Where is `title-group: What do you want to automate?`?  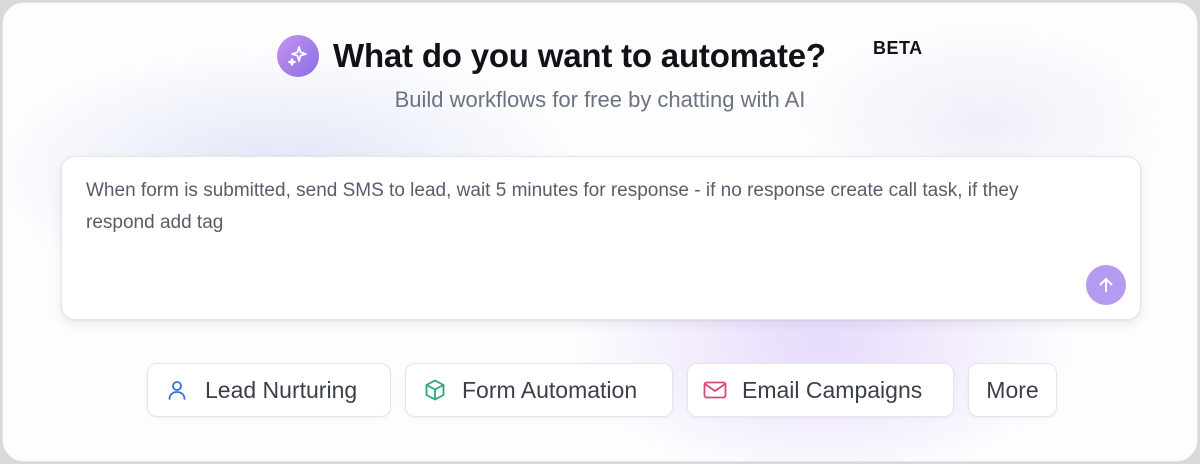 title-group: What do you want to automate? is located at coordinates (551, 56).